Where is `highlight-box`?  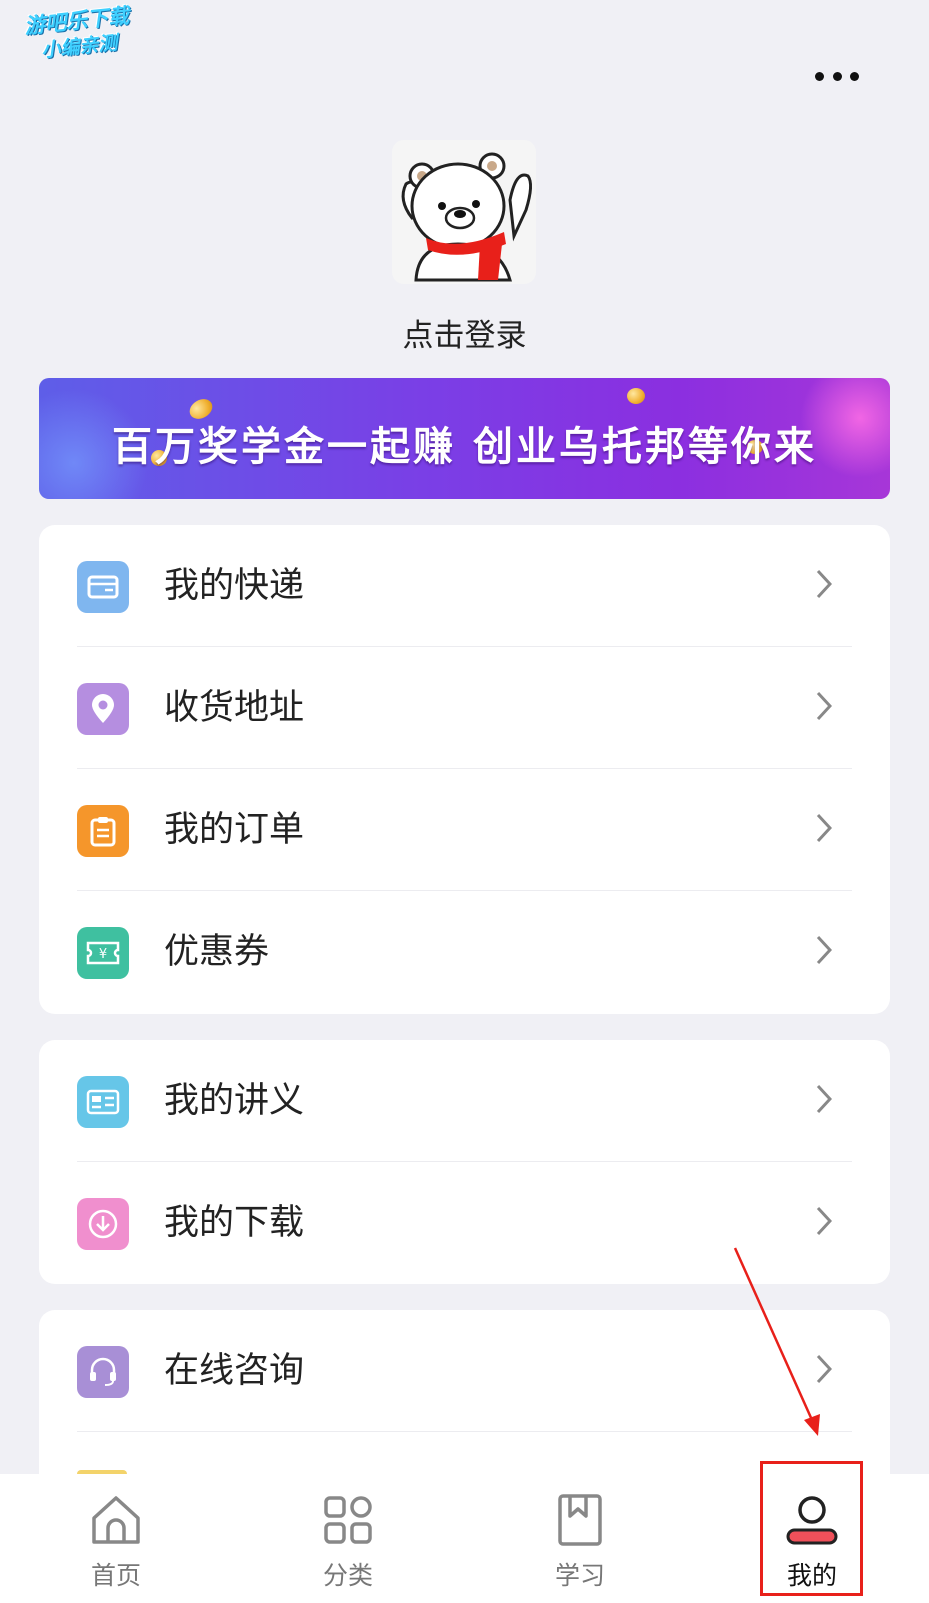
highlight-box is located at coordinates (811, 1528).